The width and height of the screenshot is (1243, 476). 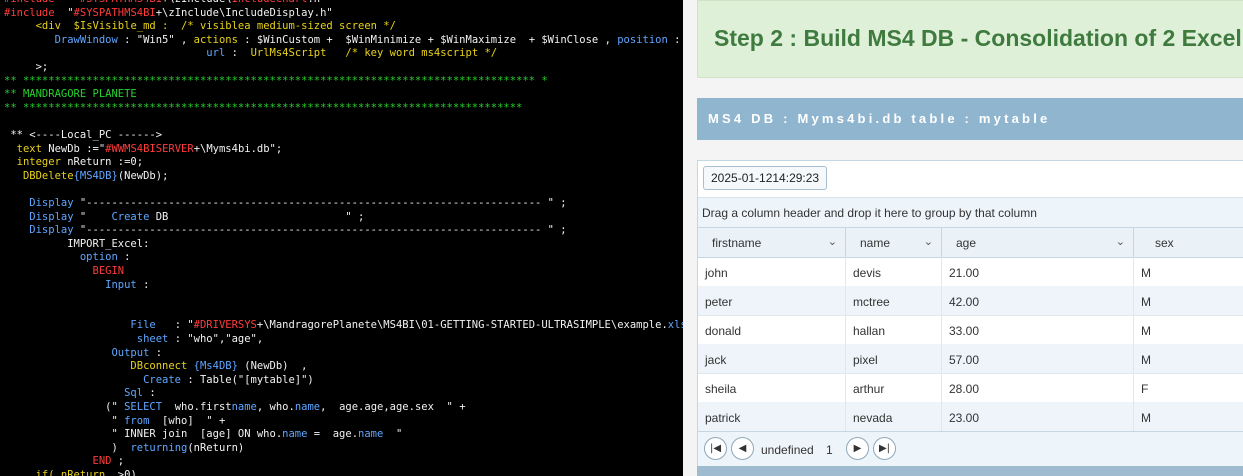 What do you see at coordinates (143, 407) in the screenshot?
I see `code-token: SELECT` at bounding box center [143, 407].